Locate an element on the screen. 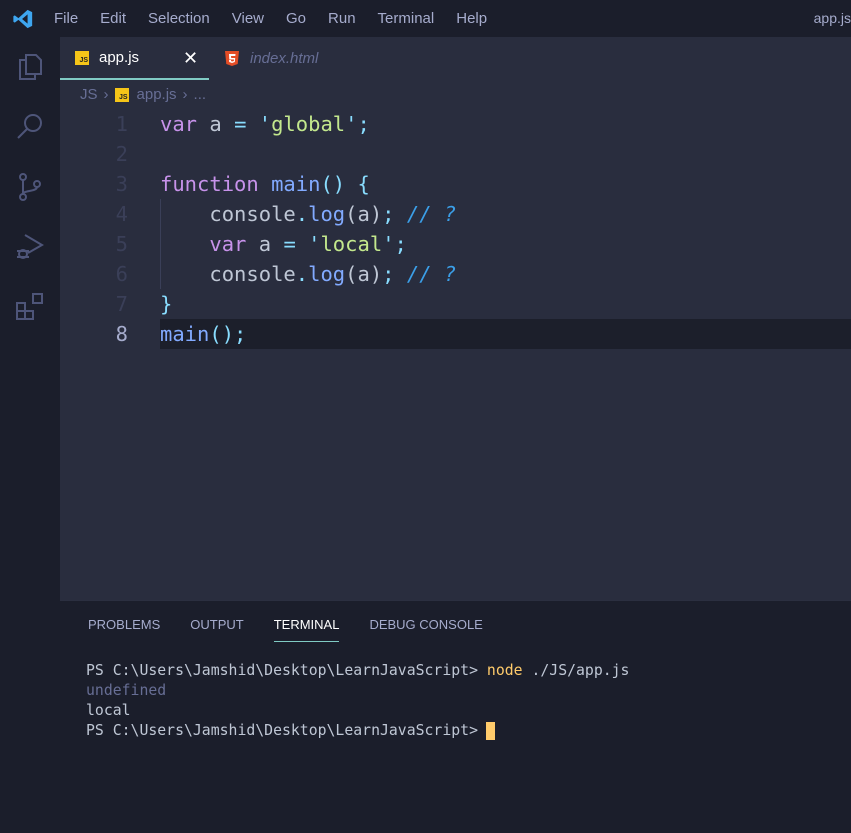  code-token: main is located at coordinates (296, 184).